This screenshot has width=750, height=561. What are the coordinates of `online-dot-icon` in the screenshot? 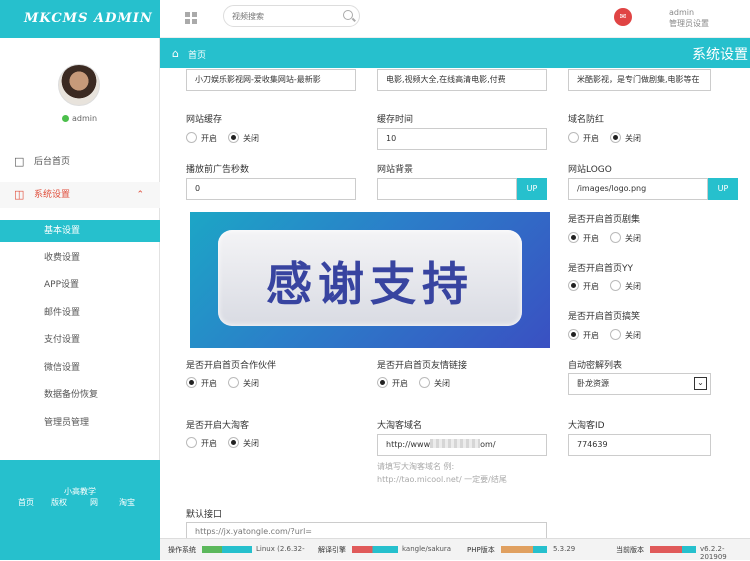 It's located at (65, 118).